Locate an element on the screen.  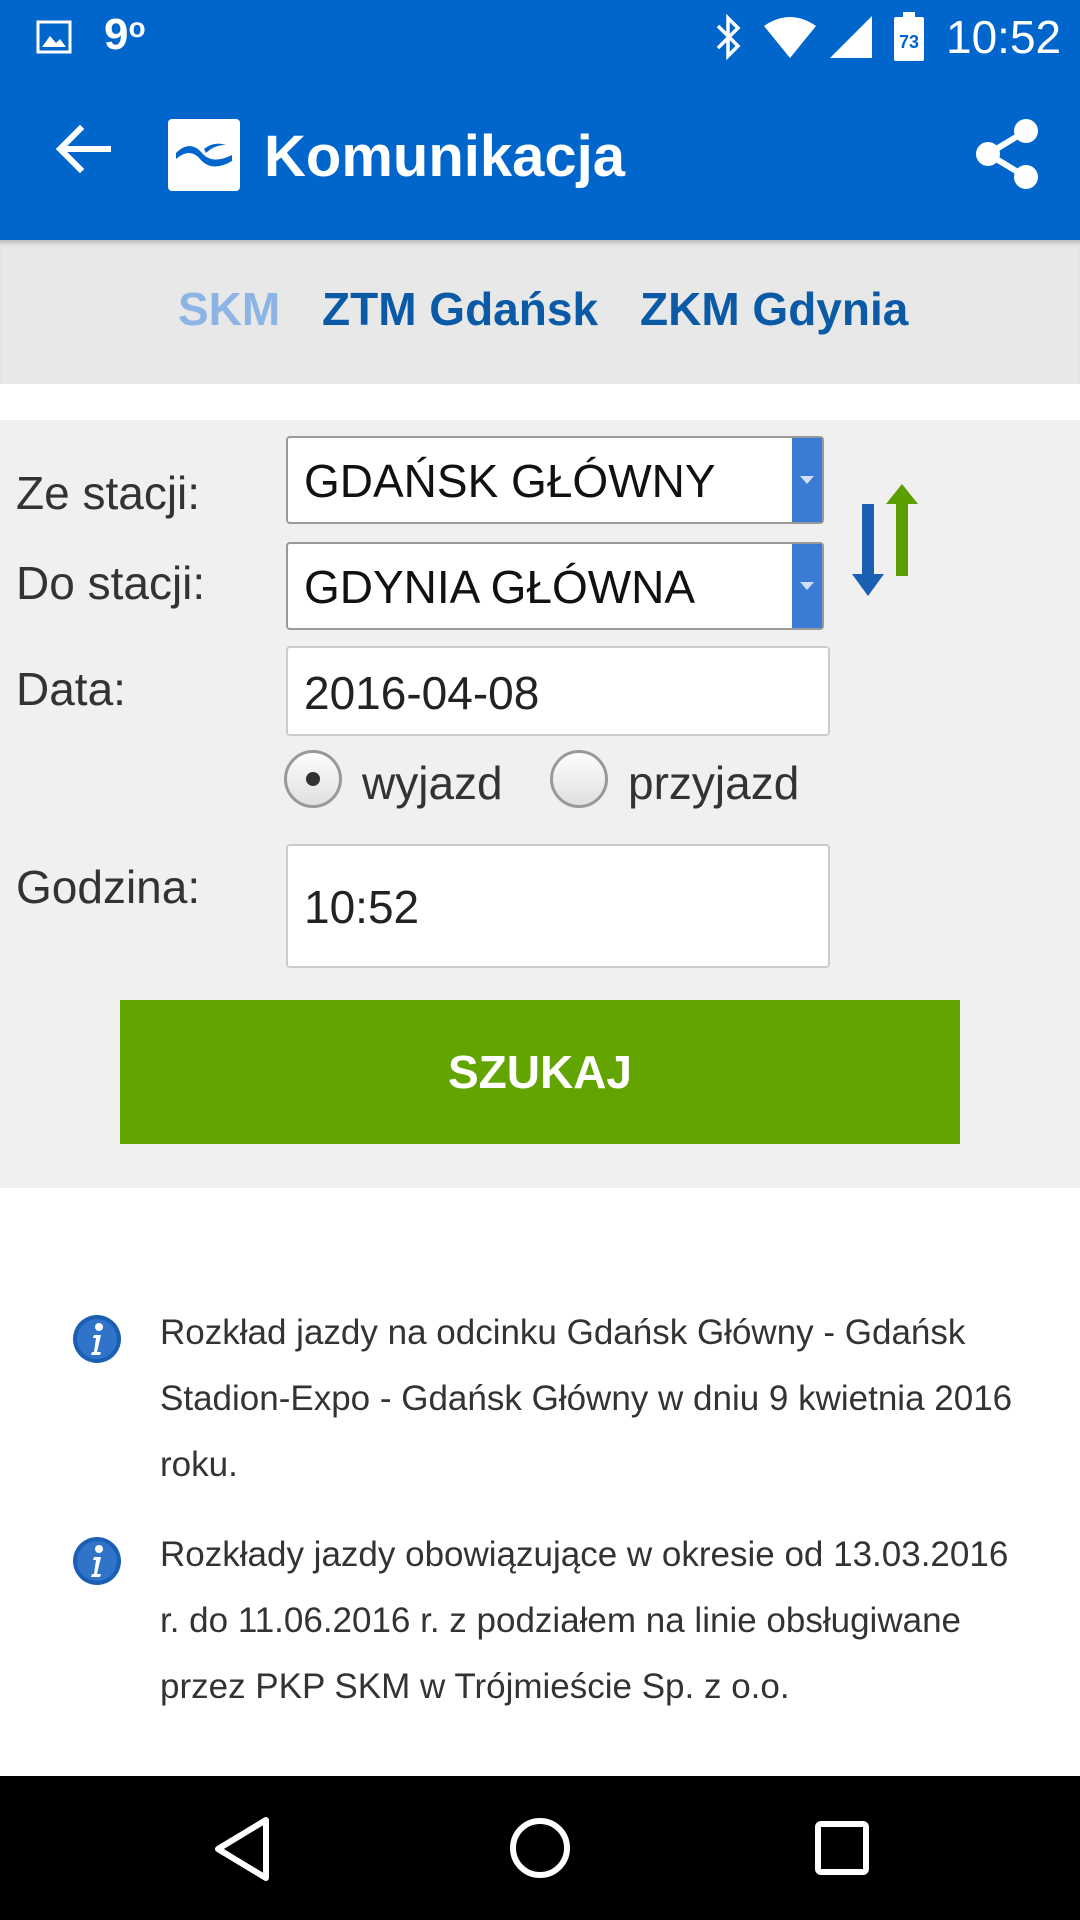
to-station-select: GDYNIA GŁÓWNA is located at coordinates (555, 586).